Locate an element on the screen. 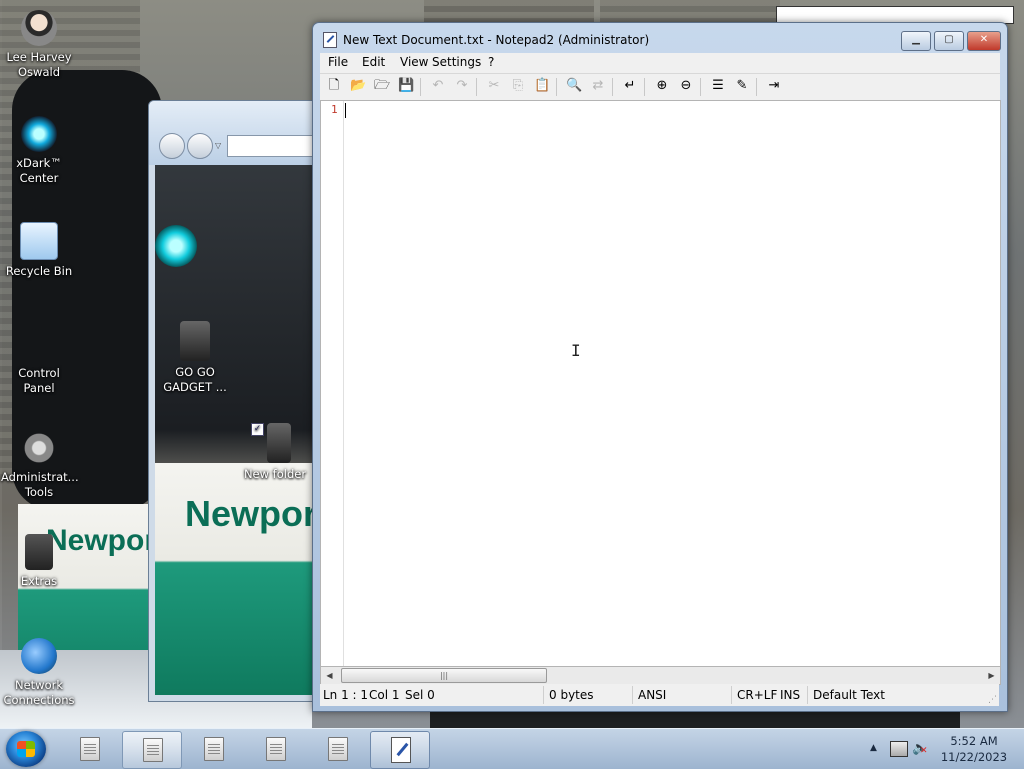  notepad2-icon is located at coordinates (401, 750).